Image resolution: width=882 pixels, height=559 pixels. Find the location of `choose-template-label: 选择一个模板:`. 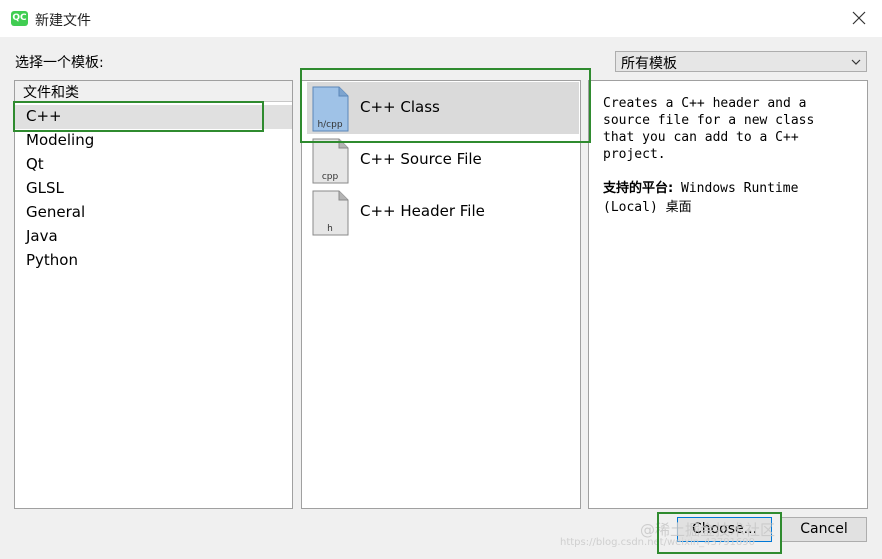

choose-template-label: 选择一个模板: is located at coordinates (59, 63).